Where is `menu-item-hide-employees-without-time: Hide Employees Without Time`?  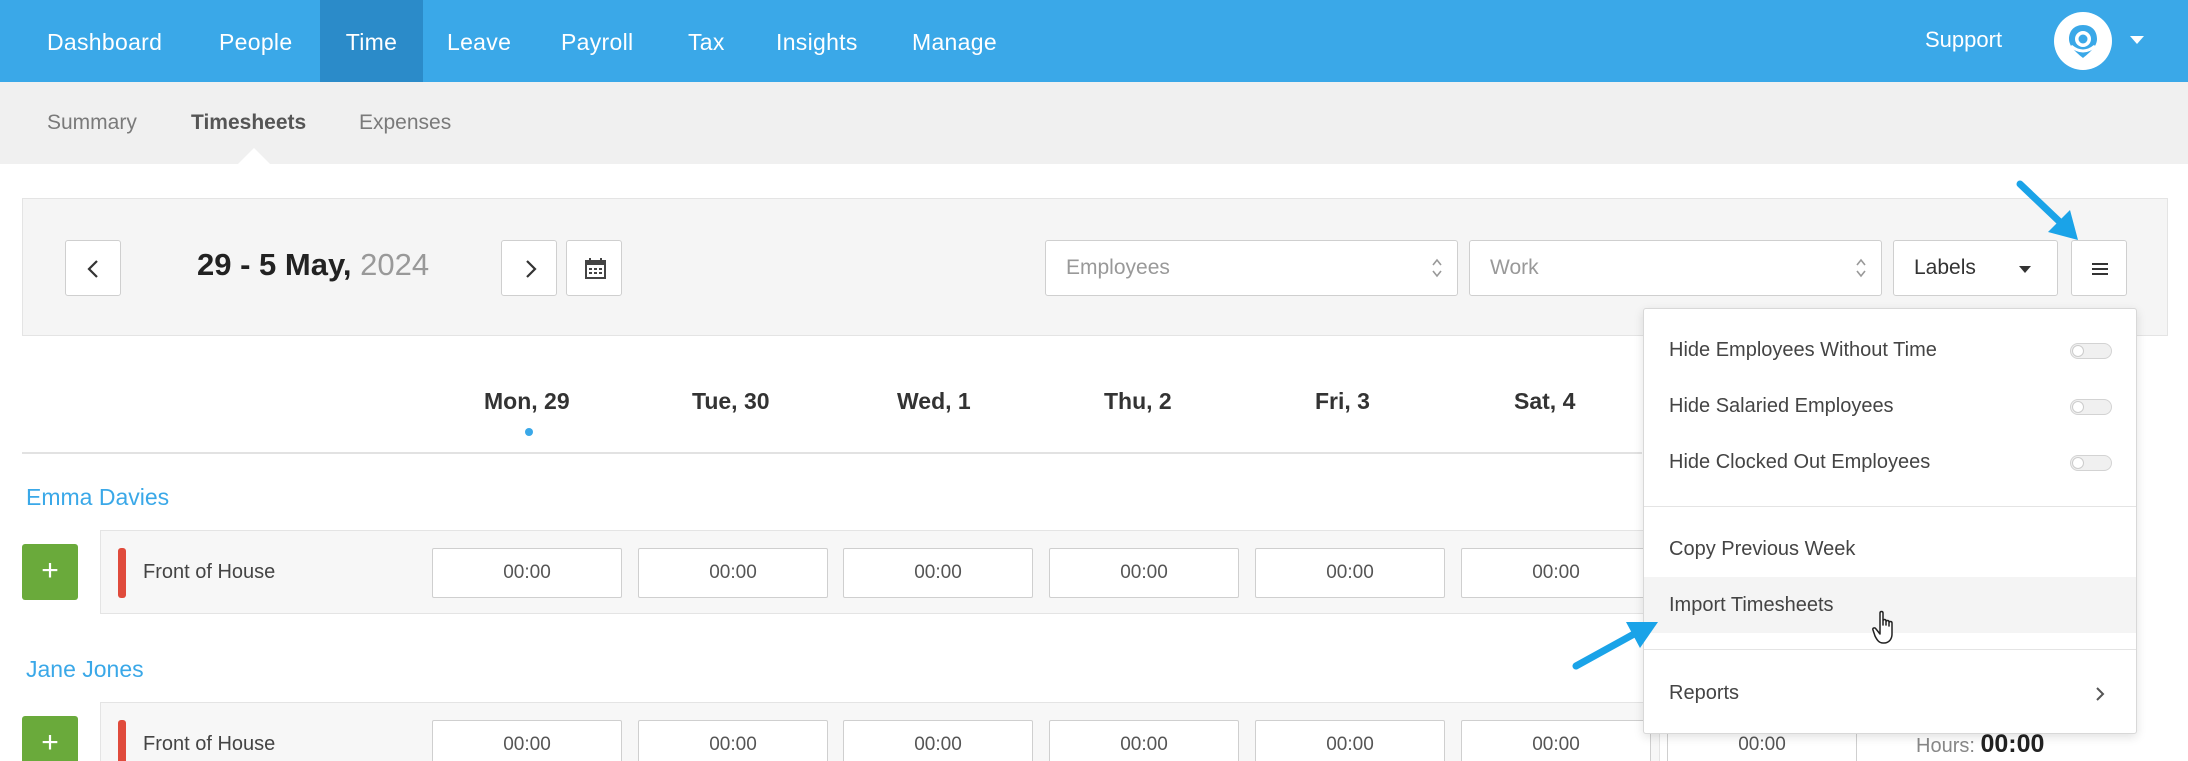 menu-item-hide-employees-without-time: Hide Employees Without Time is located at coordinates (1890, 350).